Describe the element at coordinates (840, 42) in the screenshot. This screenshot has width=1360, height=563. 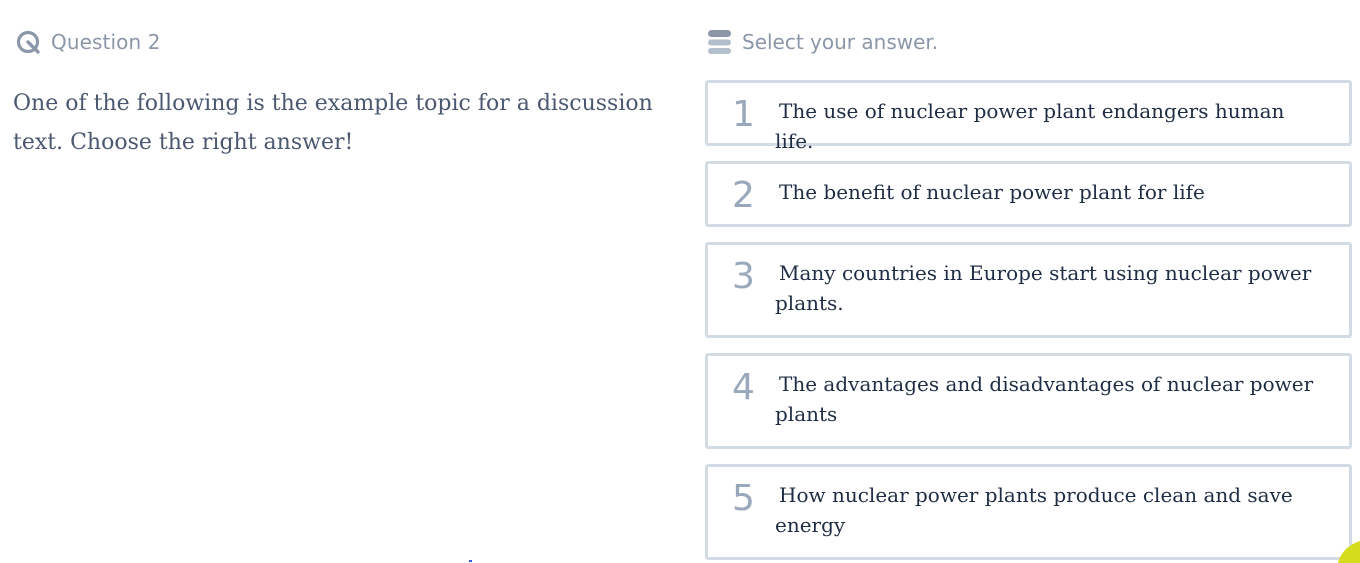
I see `select-answer-label: Select your answer.` at that location.